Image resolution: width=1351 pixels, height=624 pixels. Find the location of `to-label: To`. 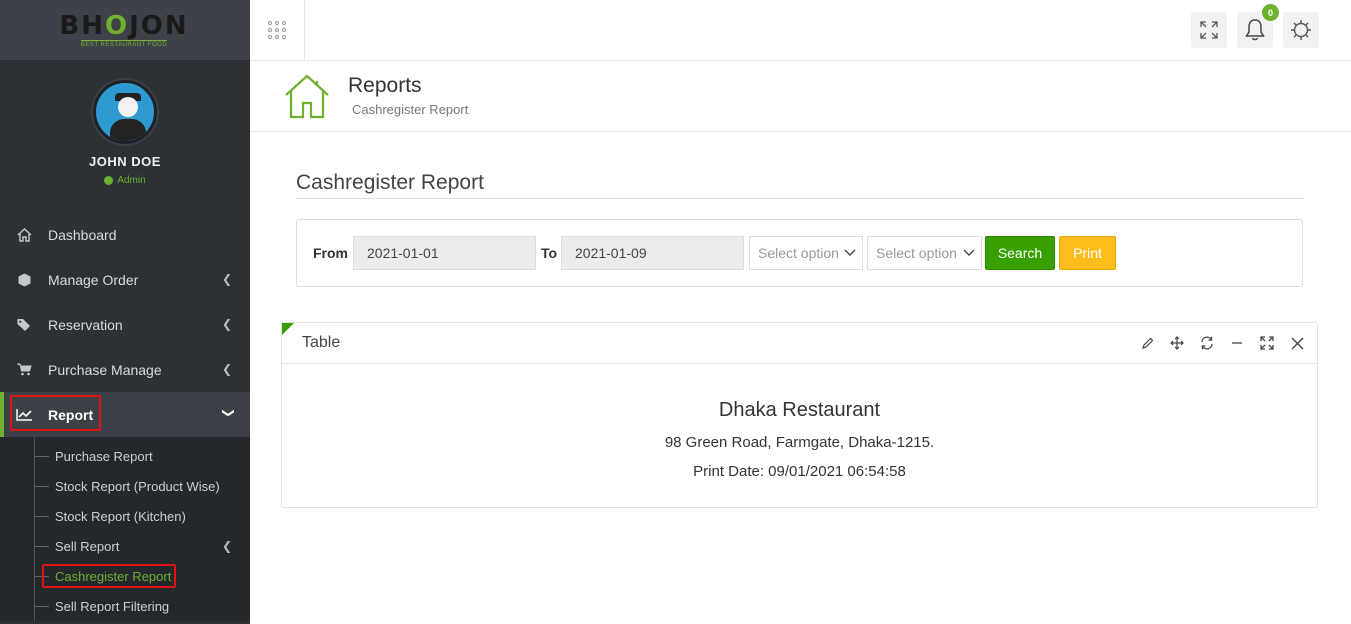

to-label: To is located at coordinates (549, 253).